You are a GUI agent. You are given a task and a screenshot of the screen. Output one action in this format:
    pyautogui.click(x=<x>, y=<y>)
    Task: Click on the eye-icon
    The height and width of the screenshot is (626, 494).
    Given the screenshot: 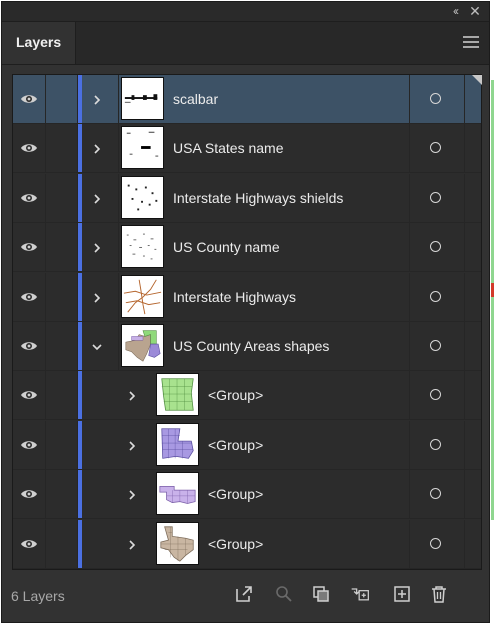 What is the action you would take?
    pyautogui.click(x=29, y=198)
    